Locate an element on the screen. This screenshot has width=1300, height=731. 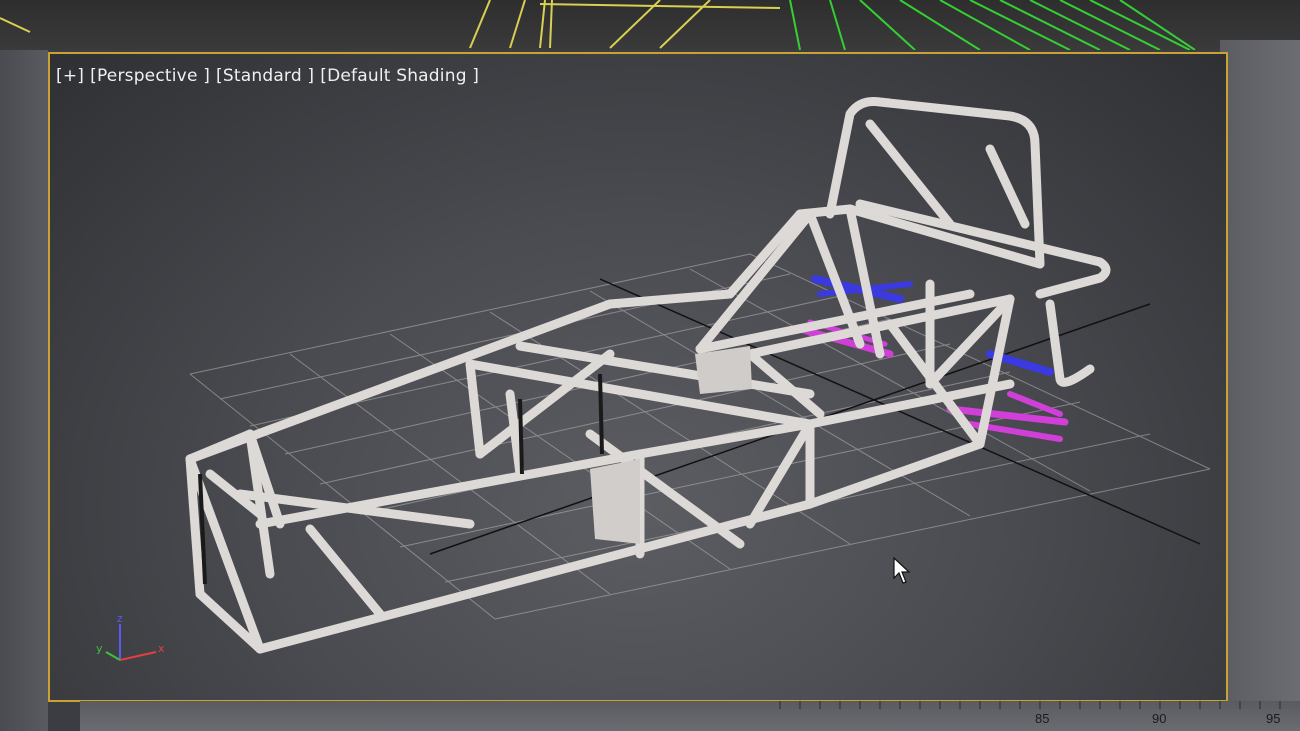
gizmo-x-label: x is located at coordinates (161, 648).